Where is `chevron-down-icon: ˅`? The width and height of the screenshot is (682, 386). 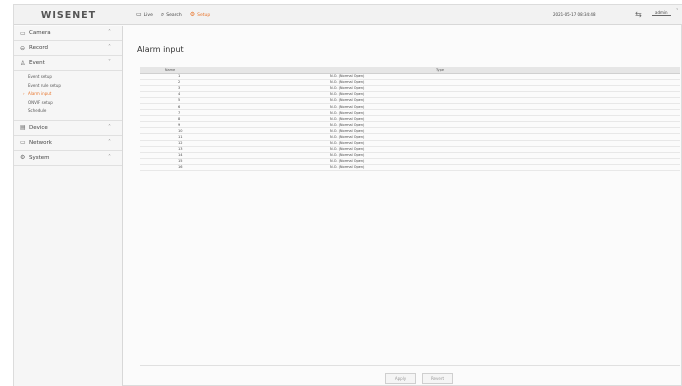
chevron-down-icon: ˅ is located at coordinates (109, 62).